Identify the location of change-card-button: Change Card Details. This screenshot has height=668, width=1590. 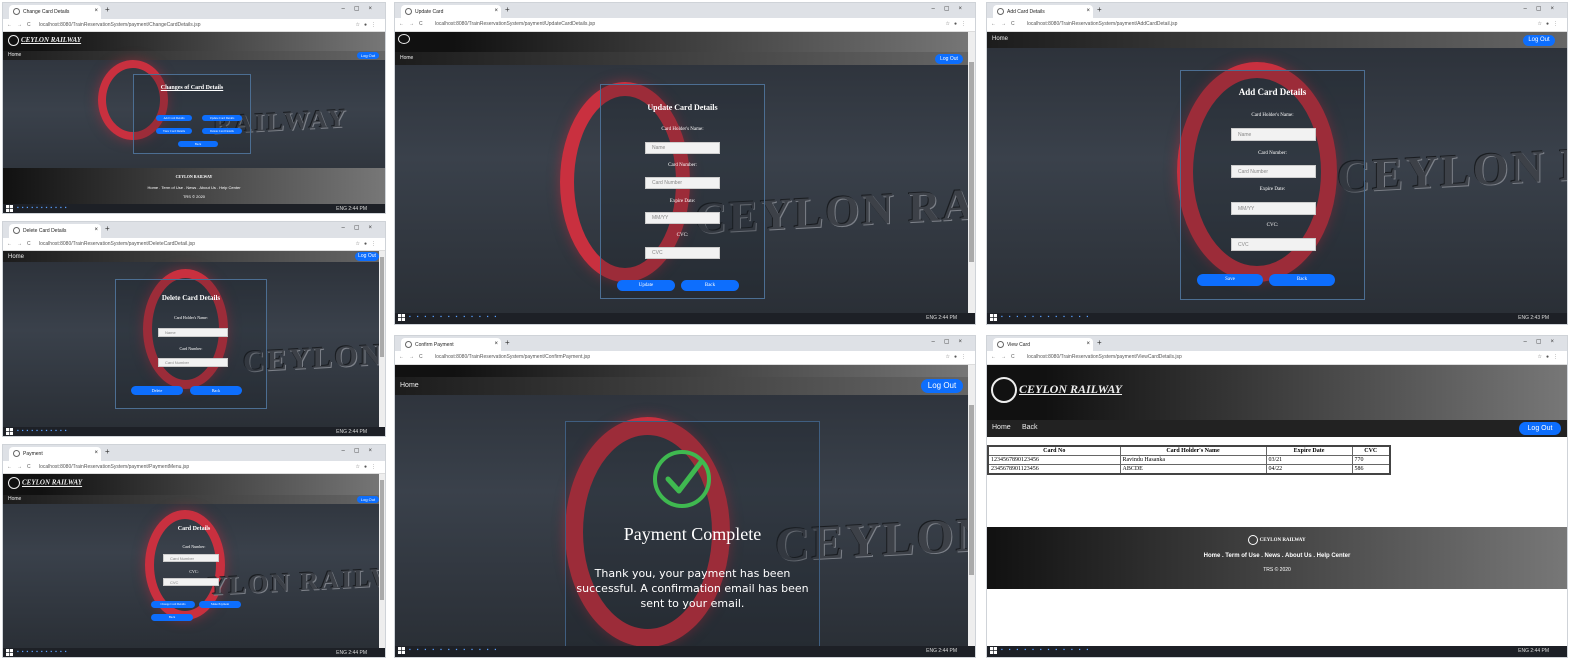
(173, 604).